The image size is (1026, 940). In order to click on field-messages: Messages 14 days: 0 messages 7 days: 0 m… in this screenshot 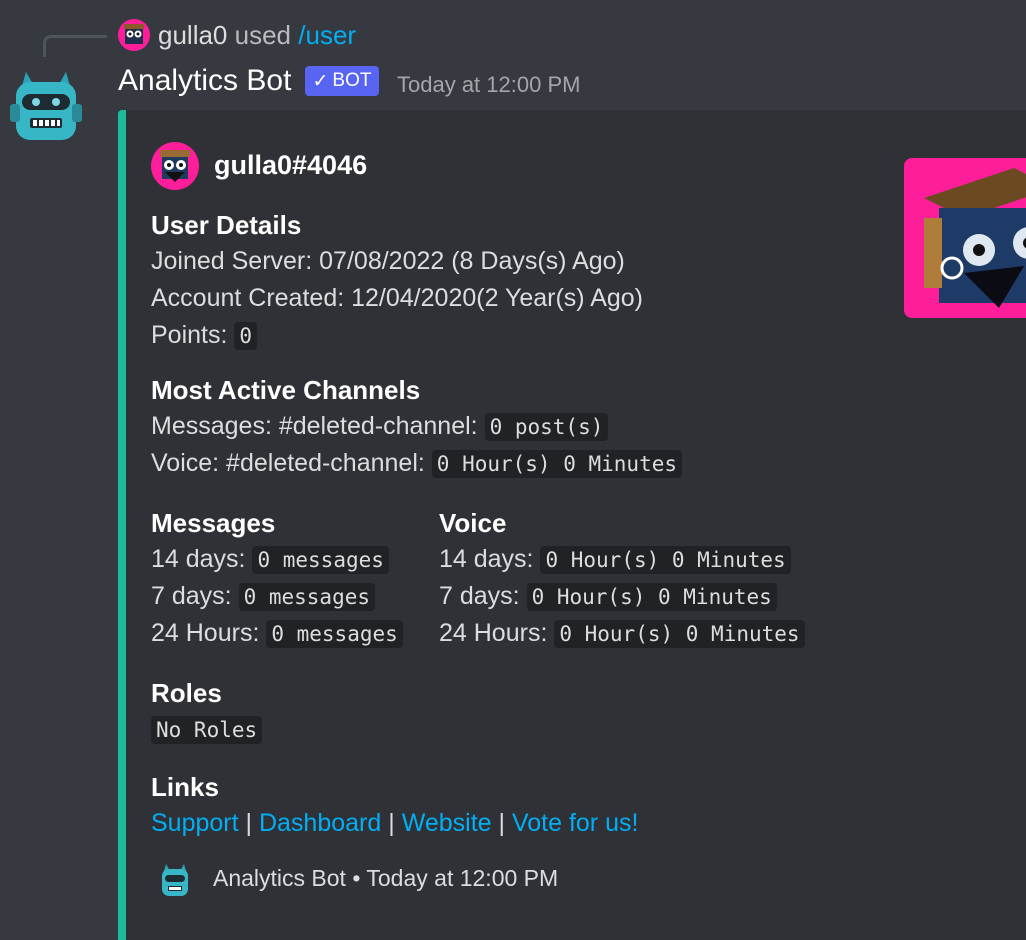, I will do `click(277, 578)`.